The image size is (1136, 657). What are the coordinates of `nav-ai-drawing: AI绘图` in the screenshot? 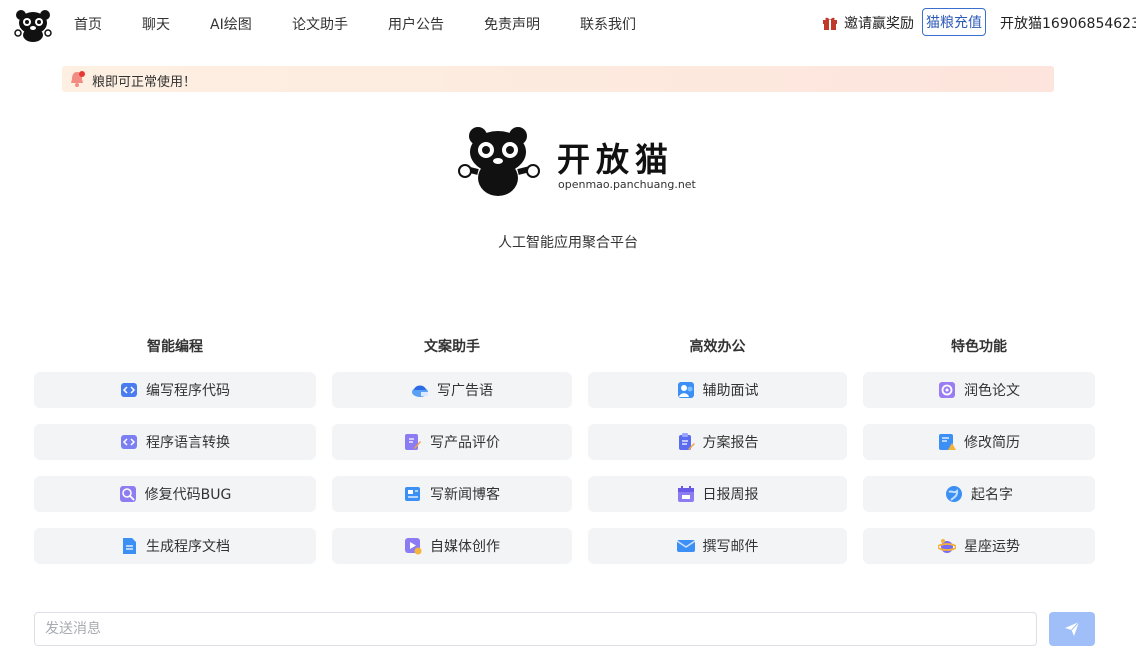 It's located at (231, 24).